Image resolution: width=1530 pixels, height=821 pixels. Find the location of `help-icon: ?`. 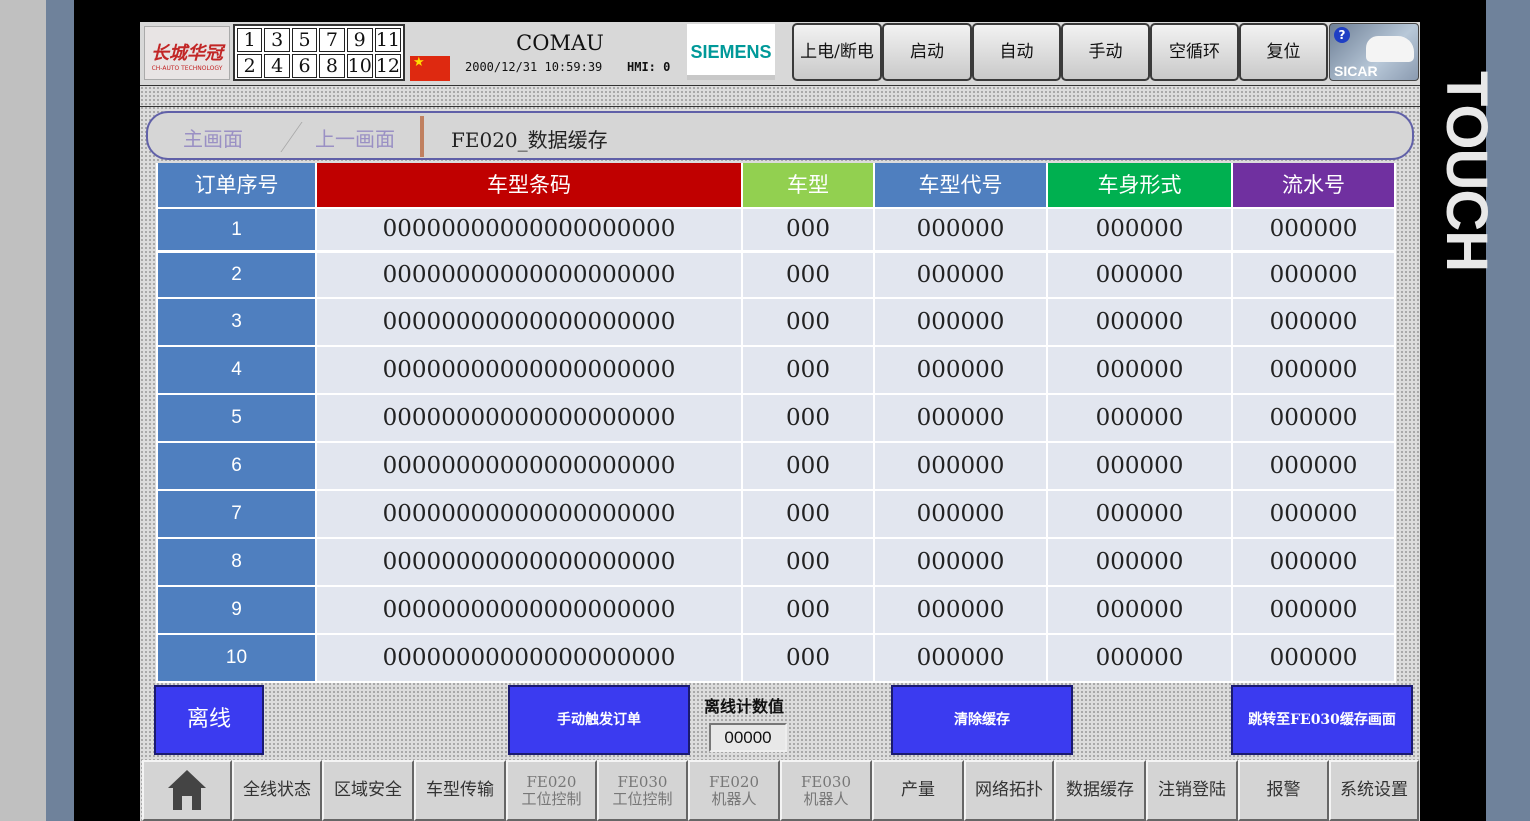

help-icon: ? is located at coordinates (1342, 35).